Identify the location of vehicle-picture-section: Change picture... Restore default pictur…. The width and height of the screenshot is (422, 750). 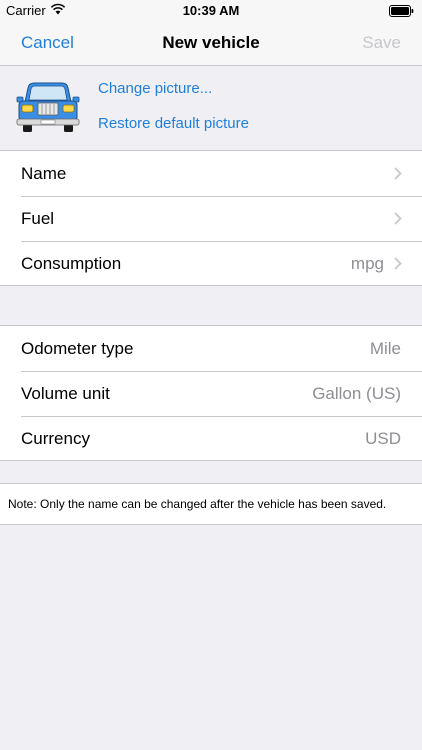
(211, 108).